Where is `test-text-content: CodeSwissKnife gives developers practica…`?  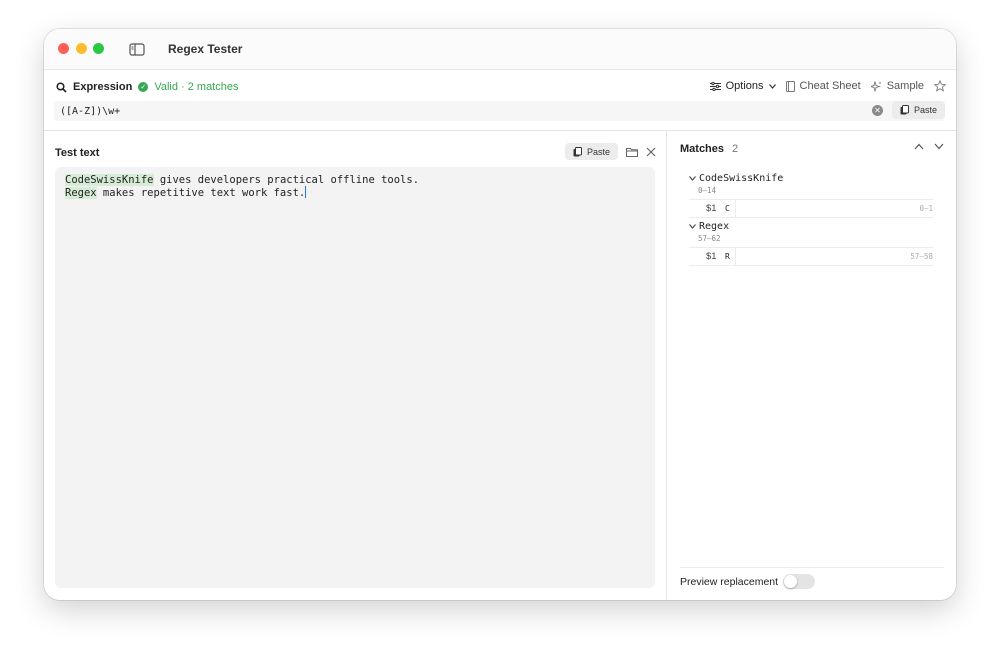
test-text-content: CodeSwissKnife gives developers practica… is located at coordinates (242, 186).